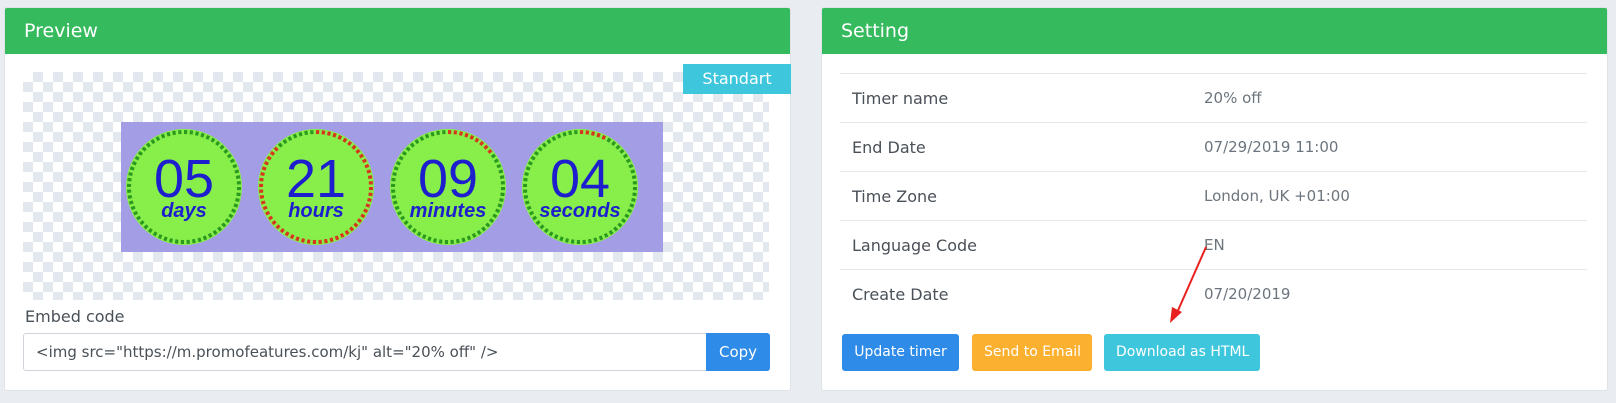 This screenshot has height=403, width=1616. I want to click on timer-unit-label: seconds, so click(579, 211).